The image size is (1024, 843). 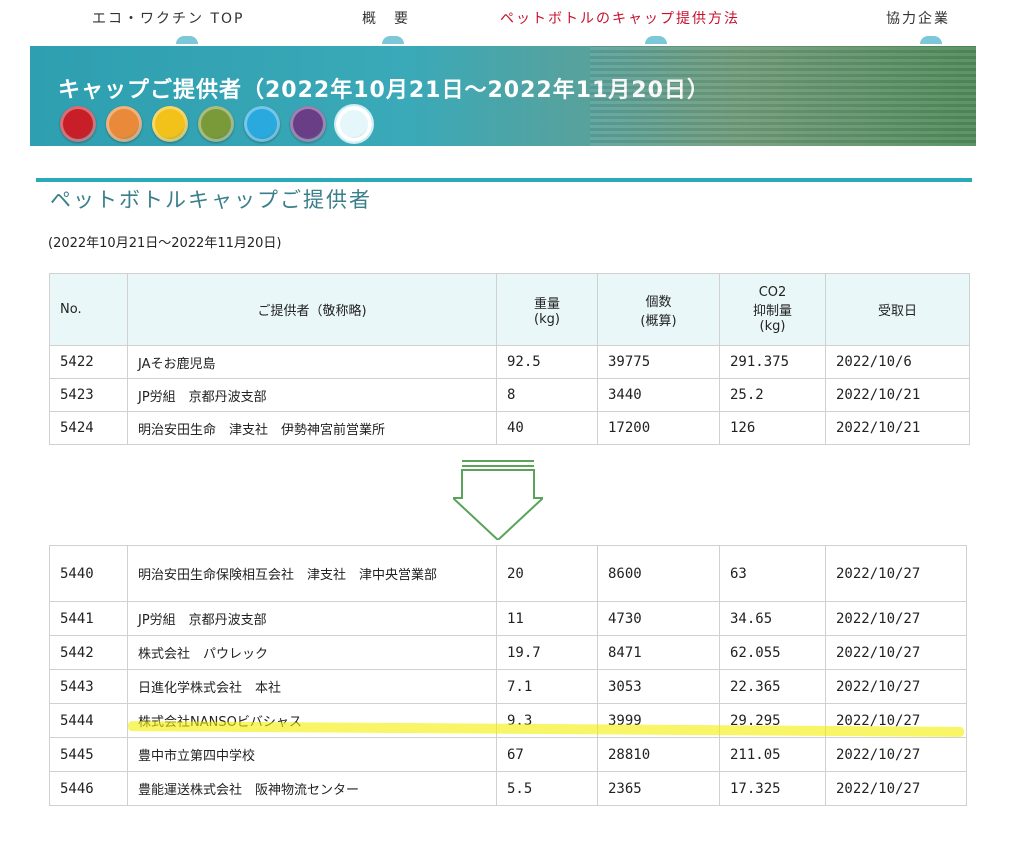 I want to click on cell-weight: 8, so click(x=547, y=395).